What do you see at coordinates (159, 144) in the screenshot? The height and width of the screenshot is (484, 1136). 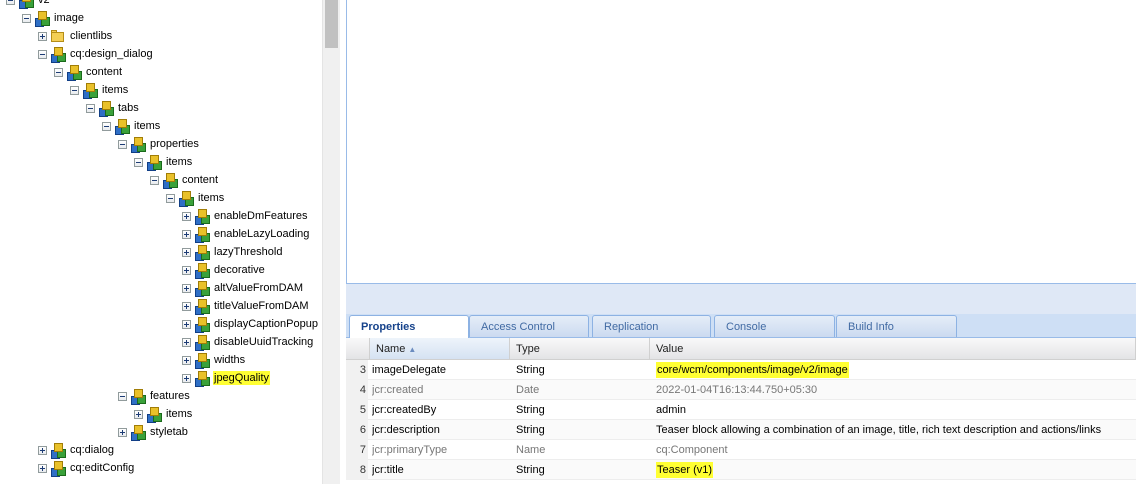 I see `tree-node: properties` at bounding box center [159, 144].